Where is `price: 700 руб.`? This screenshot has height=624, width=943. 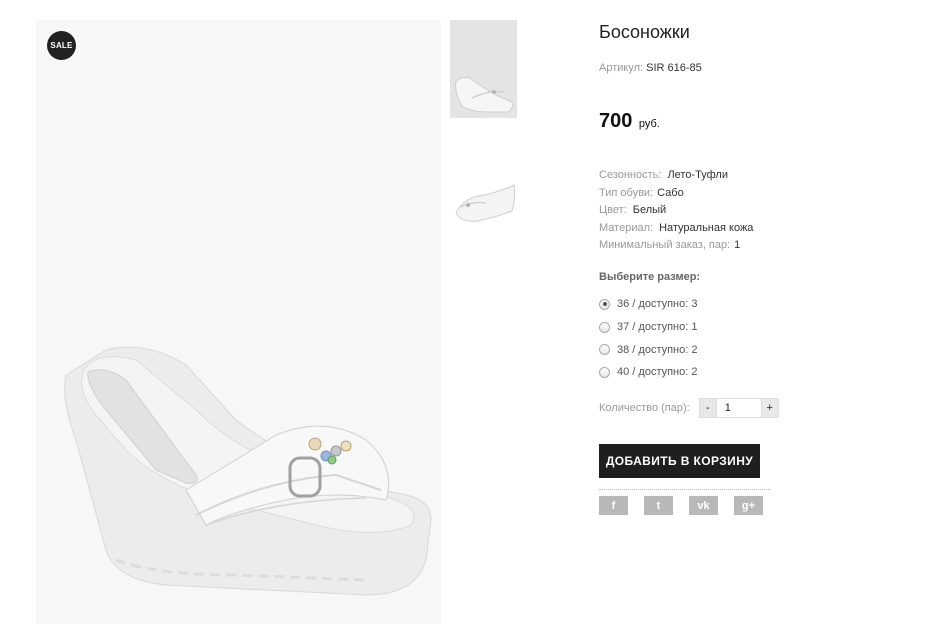 price: 700 руб. is located at coordinates (629, 121).